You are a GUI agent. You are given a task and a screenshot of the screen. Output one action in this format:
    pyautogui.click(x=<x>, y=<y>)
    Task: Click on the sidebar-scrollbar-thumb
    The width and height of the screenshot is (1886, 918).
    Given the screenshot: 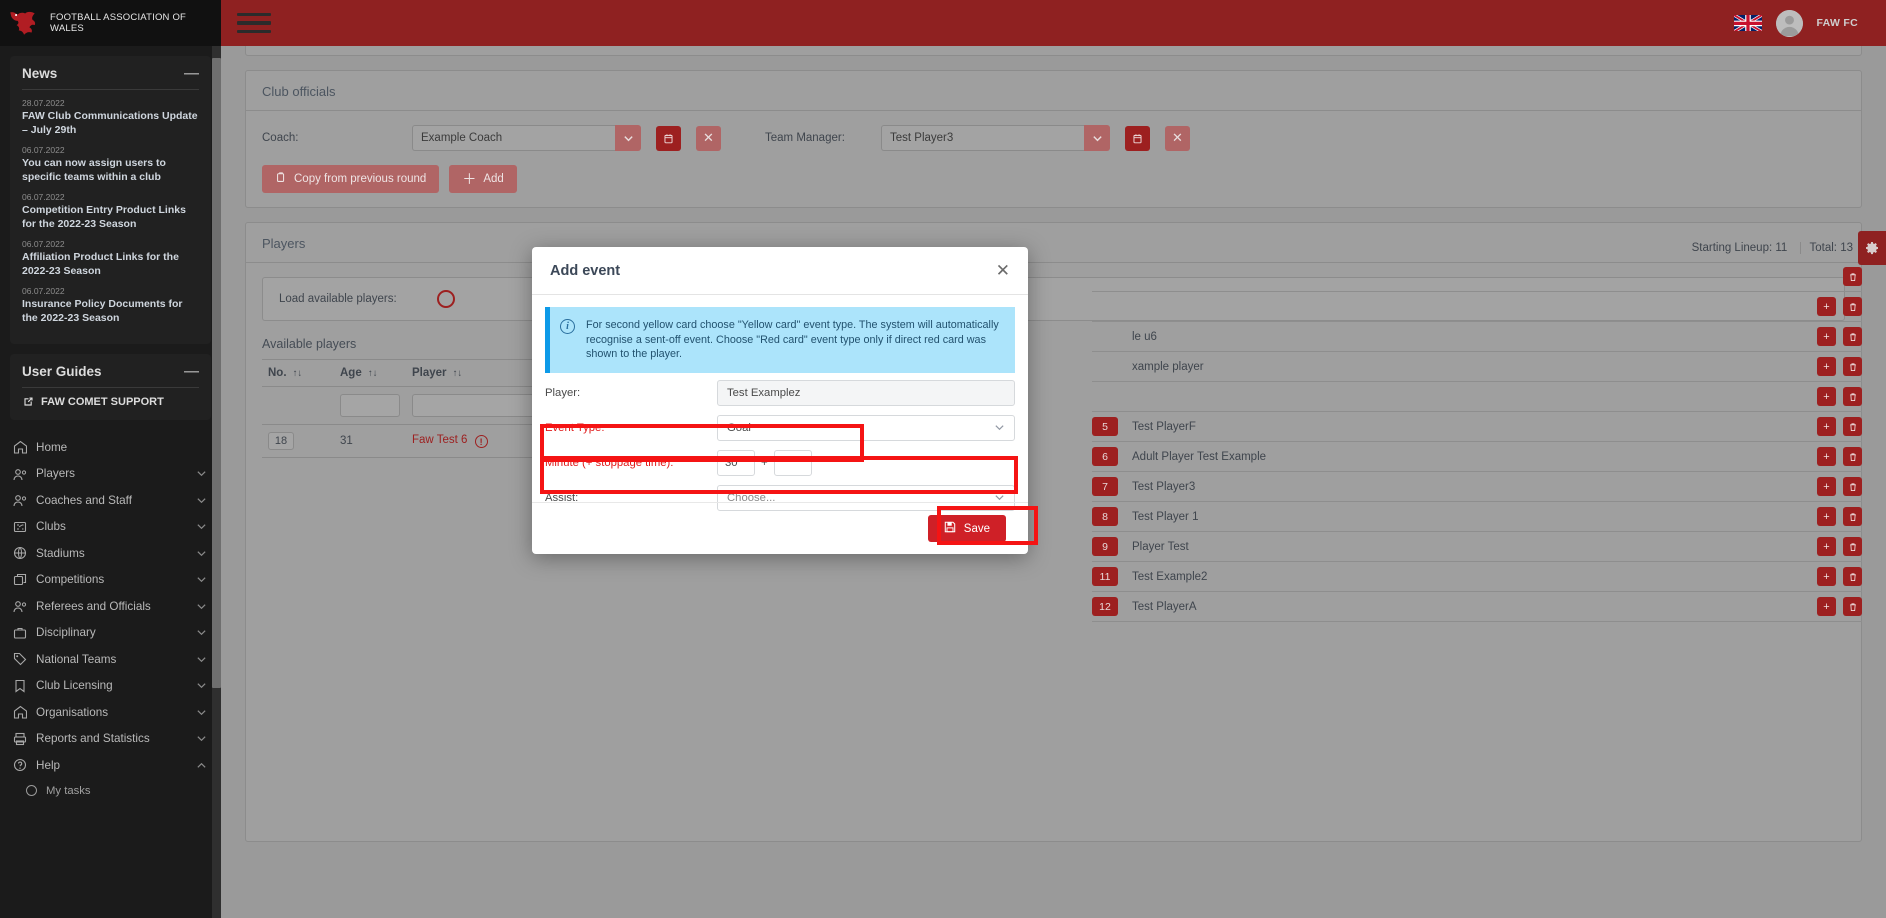 What is the action you would take?
    pyautogui.click(x=216, y=373)
    